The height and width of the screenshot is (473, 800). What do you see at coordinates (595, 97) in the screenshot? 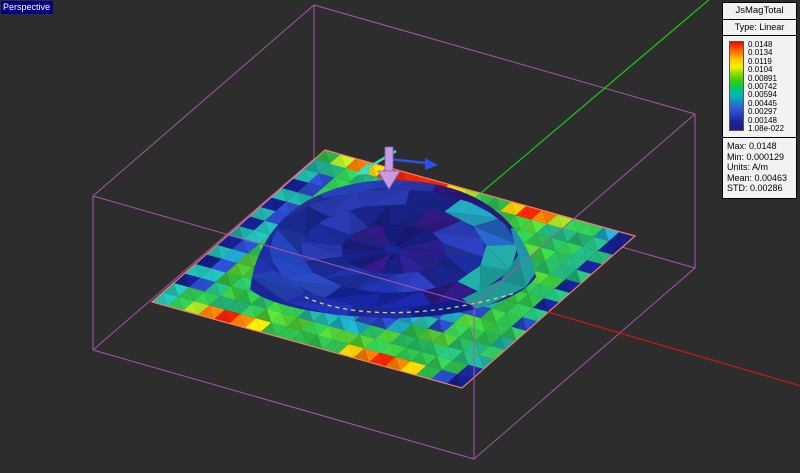
I see `axis-y-green` at bounding box center [595, 97].